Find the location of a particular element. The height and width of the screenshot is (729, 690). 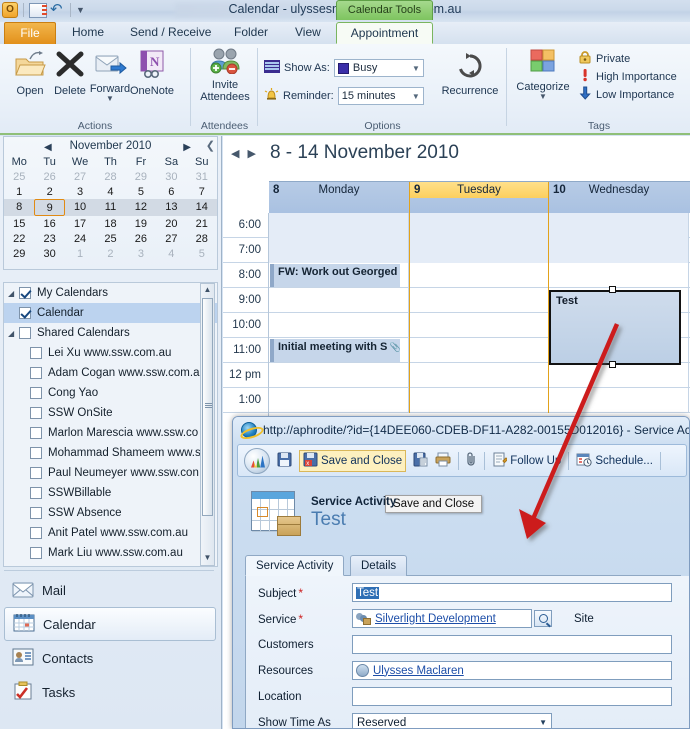

calendar-appointment: FW: Work out Georged is located at coordinates (335, 275).